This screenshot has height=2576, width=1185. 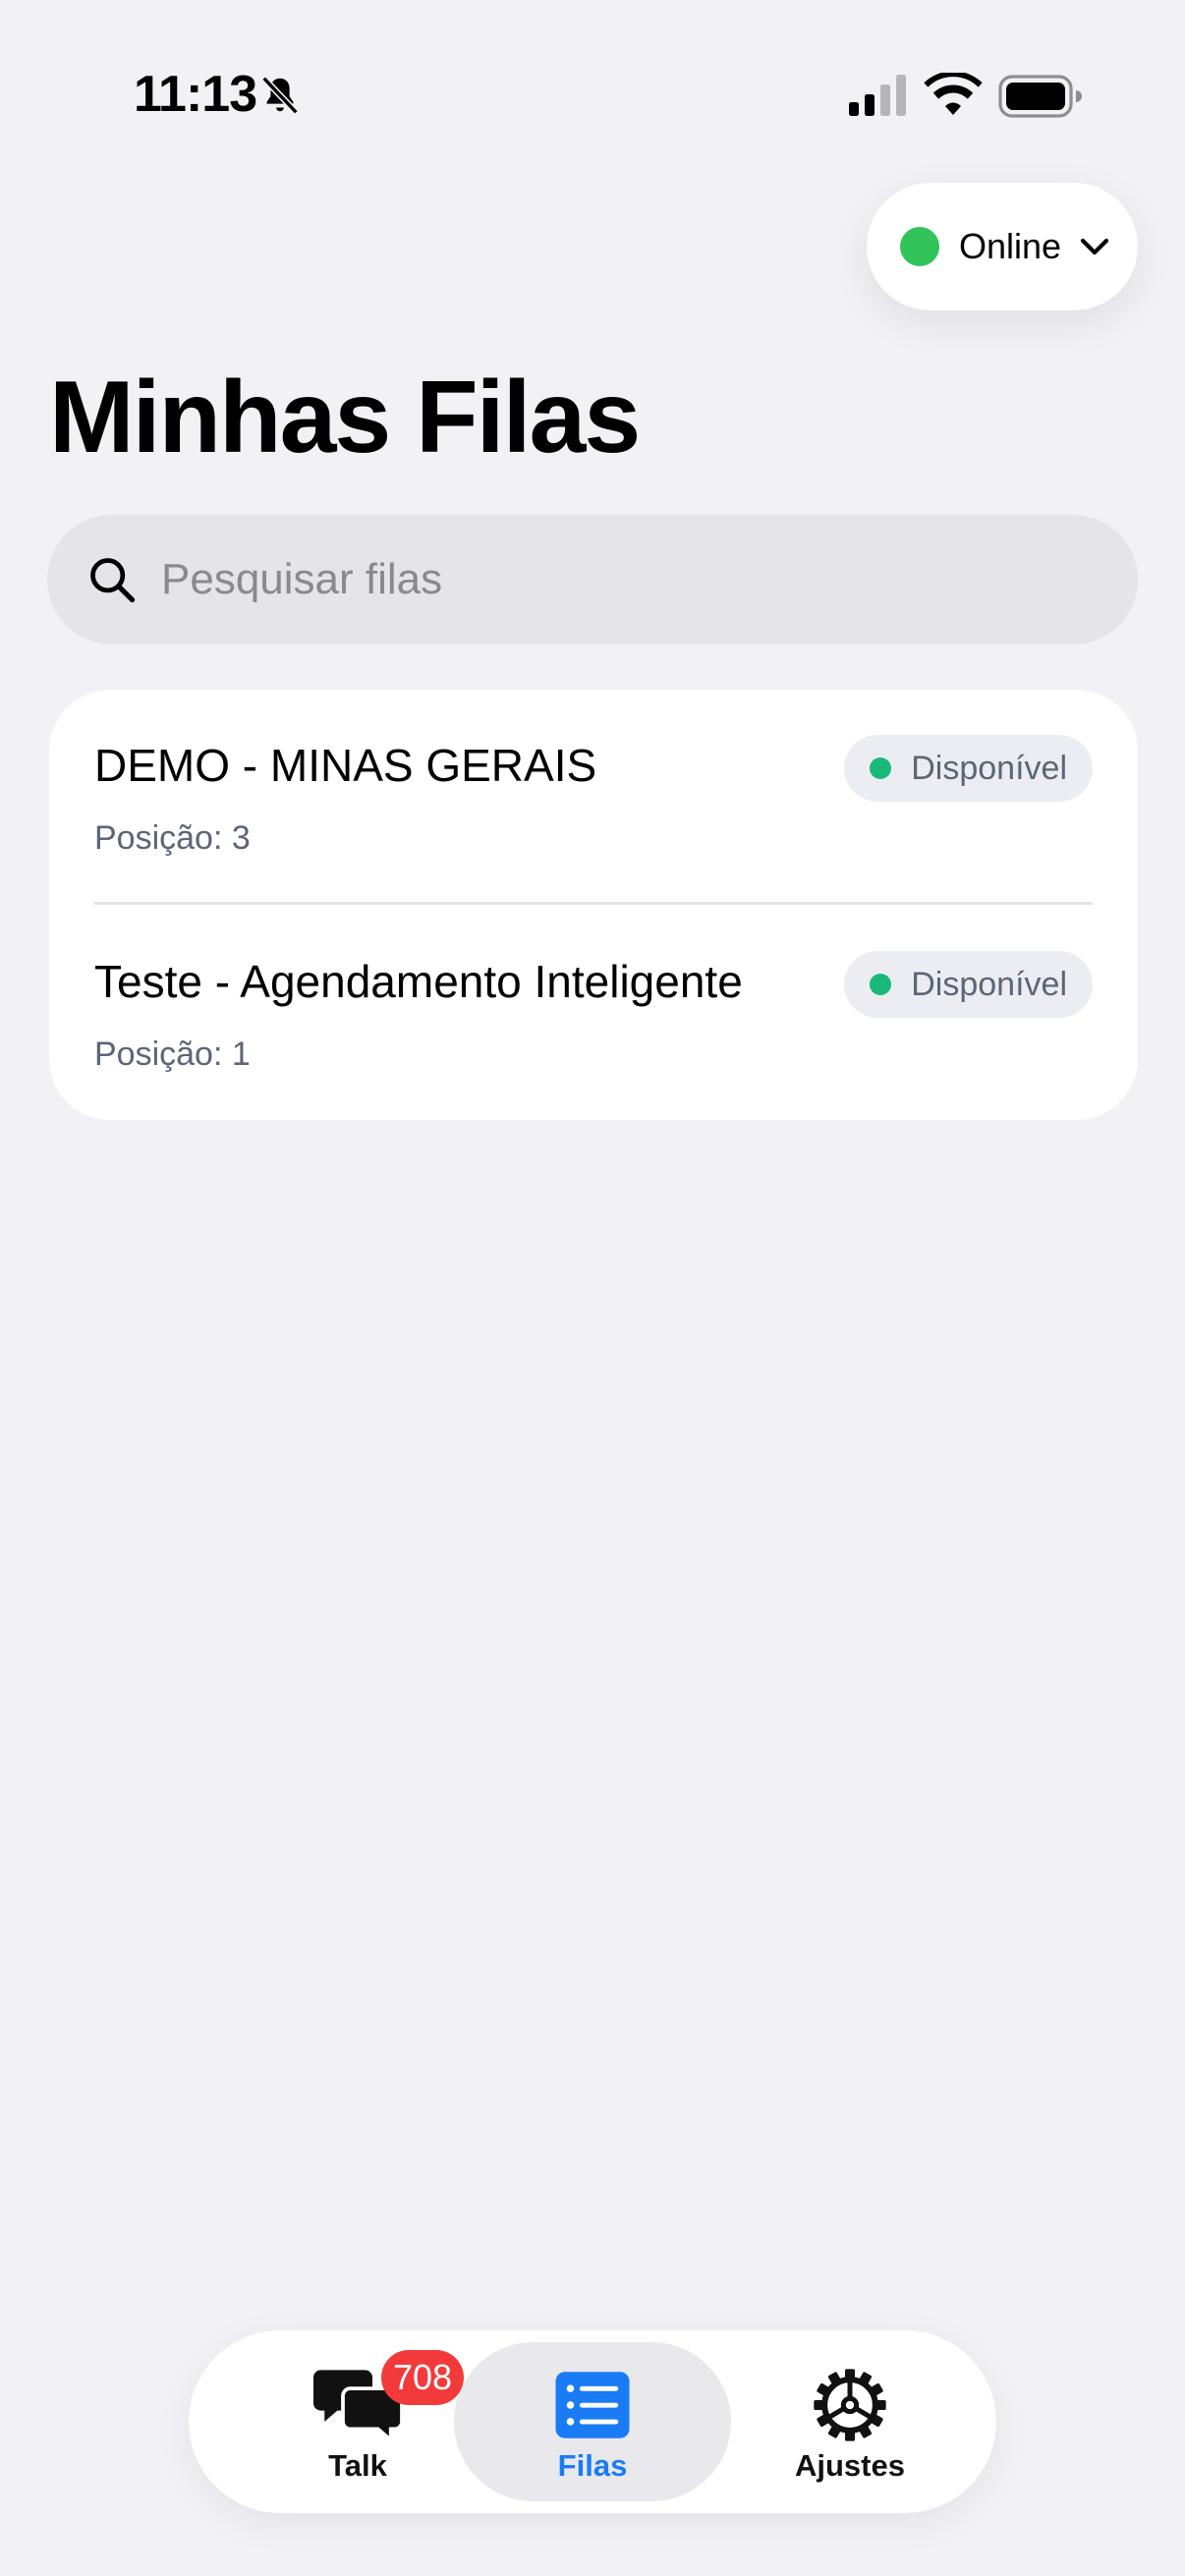 I want to click on tab-label: Filas, so click(x=592, y=2465).